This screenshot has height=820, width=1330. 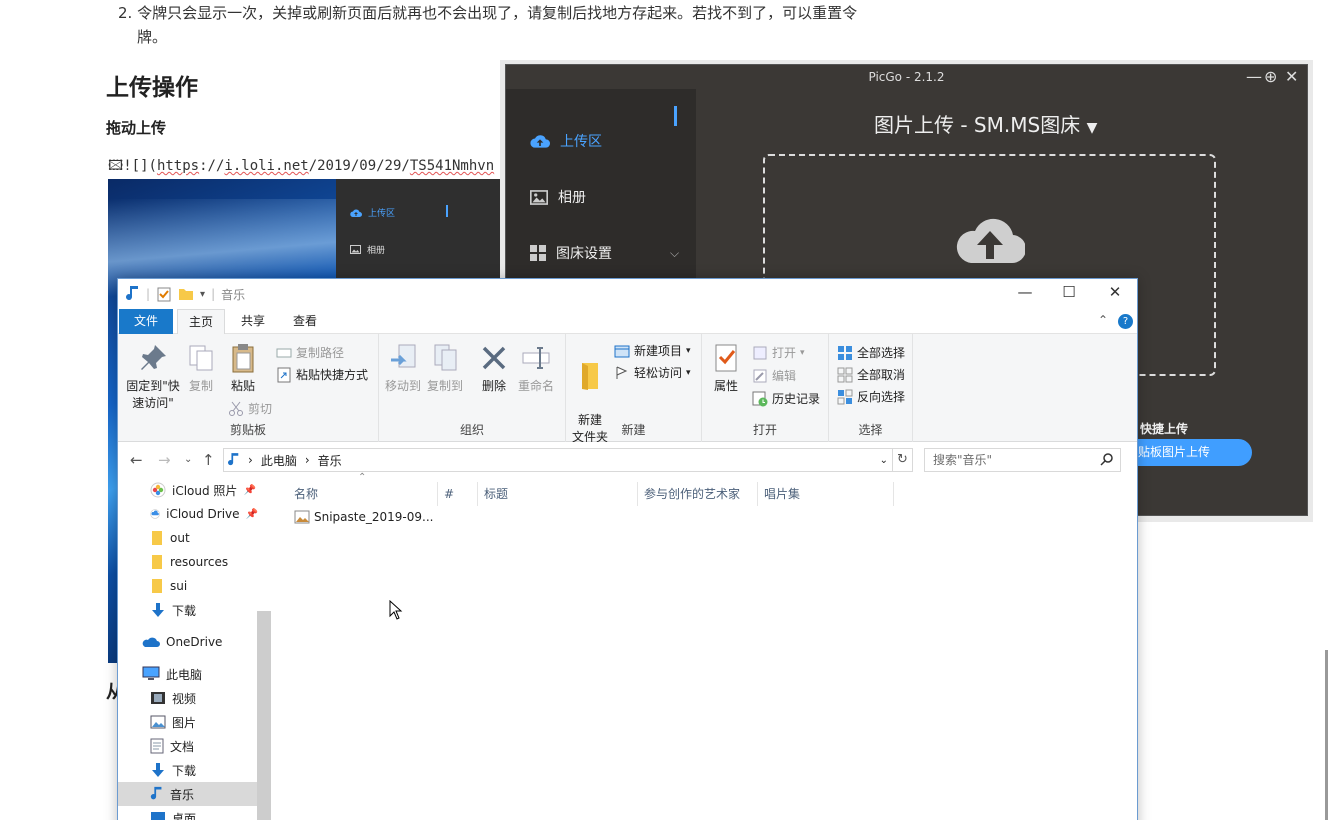 I want to click on nav-item-sui: sui, so click(x=188, y=586).